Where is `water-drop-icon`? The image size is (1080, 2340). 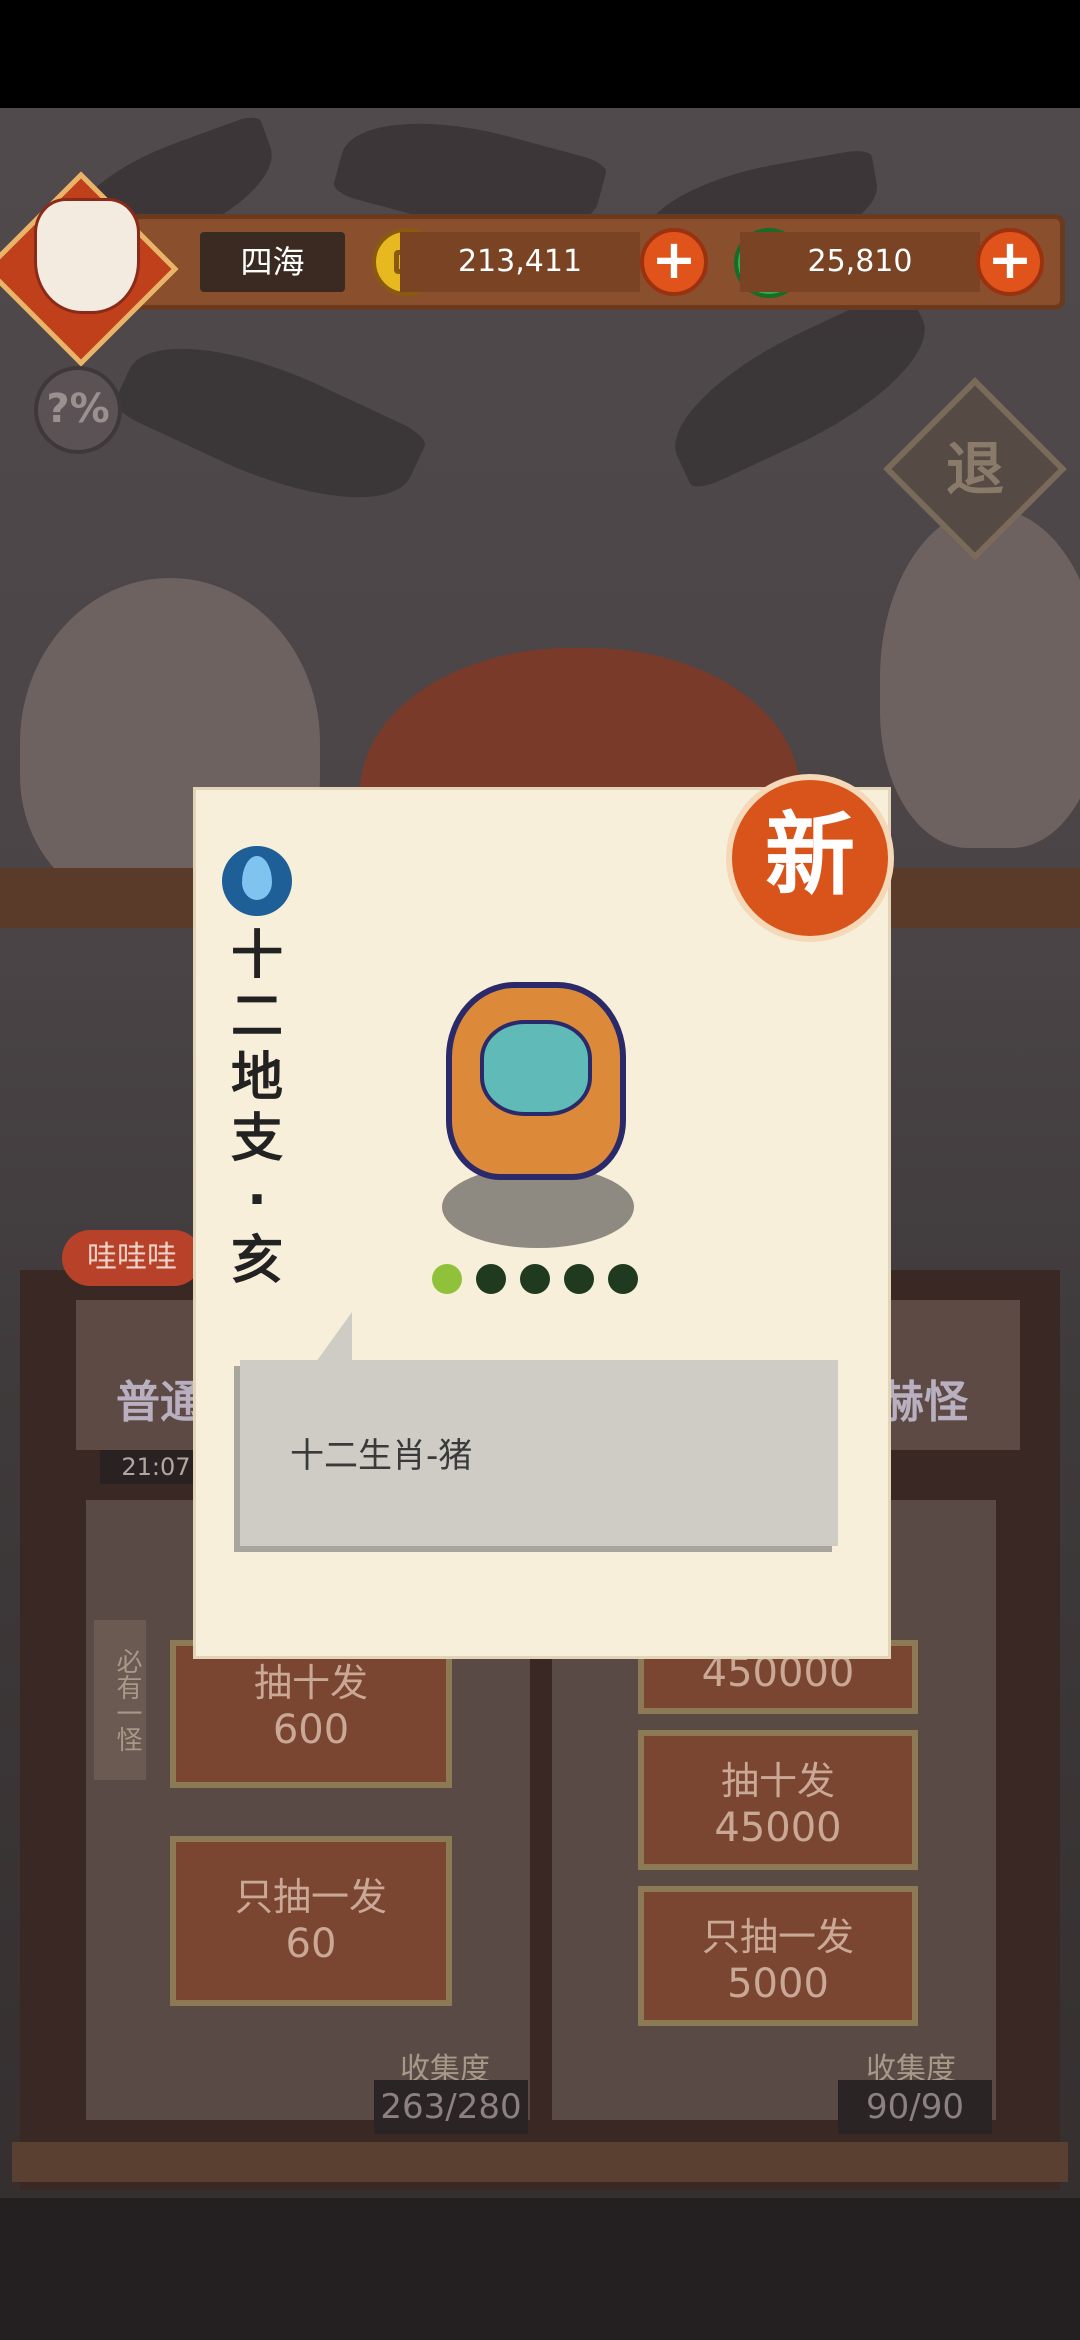 water-drop-icon is located at coordinates (257, 878).